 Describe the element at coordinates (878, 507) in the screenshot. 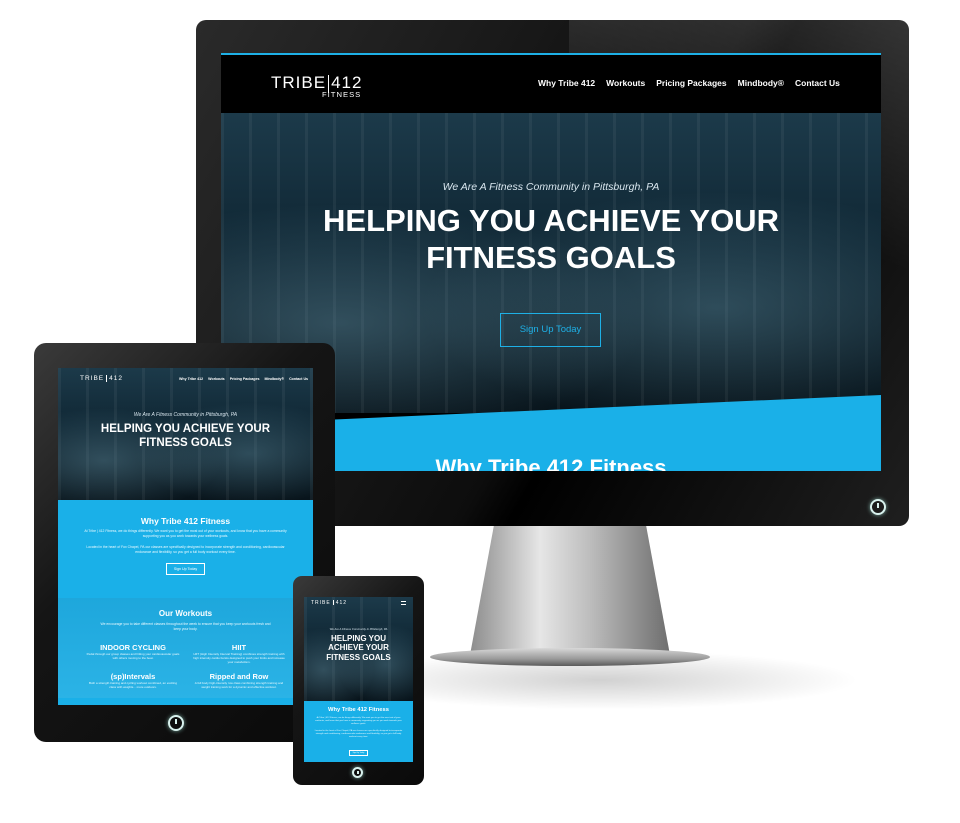

I see `monitor-power-icon` at that location.